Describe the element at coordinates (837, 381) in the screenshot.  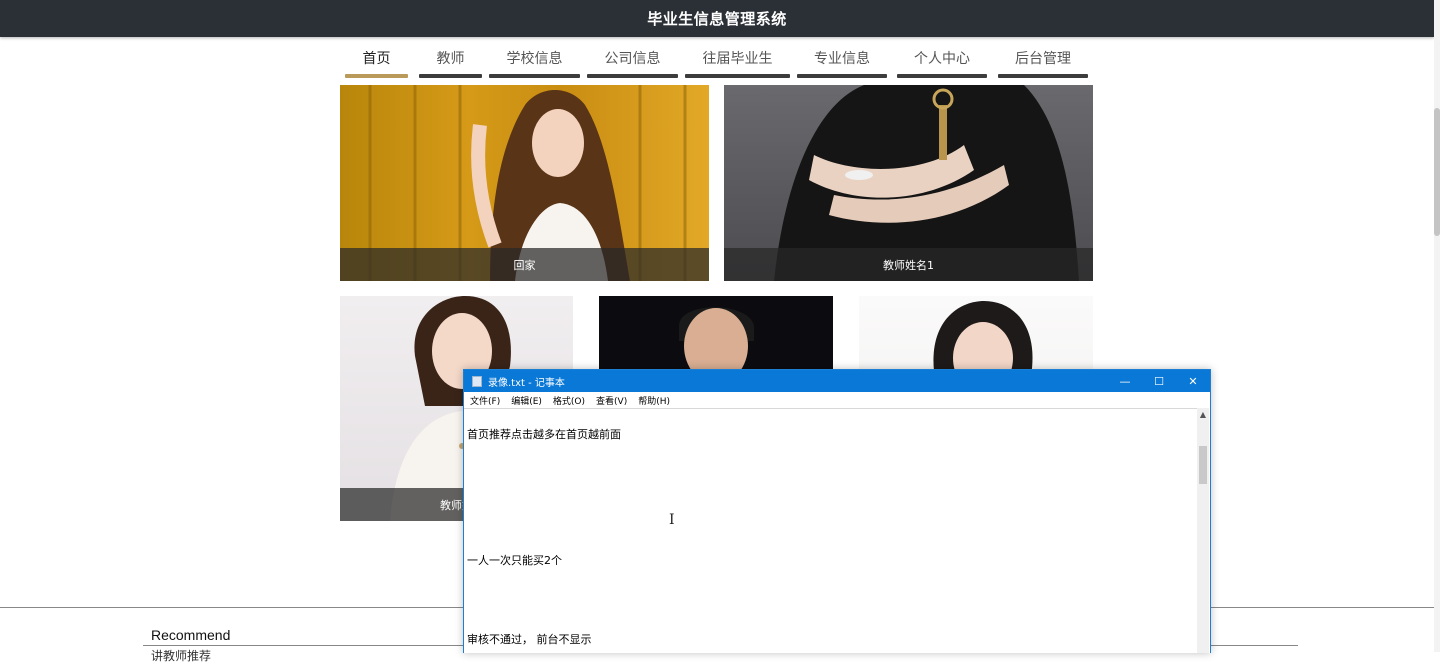
I see `notepad-titlebar: 录像.txt - 记事本 — ☐ ✕` at that location.